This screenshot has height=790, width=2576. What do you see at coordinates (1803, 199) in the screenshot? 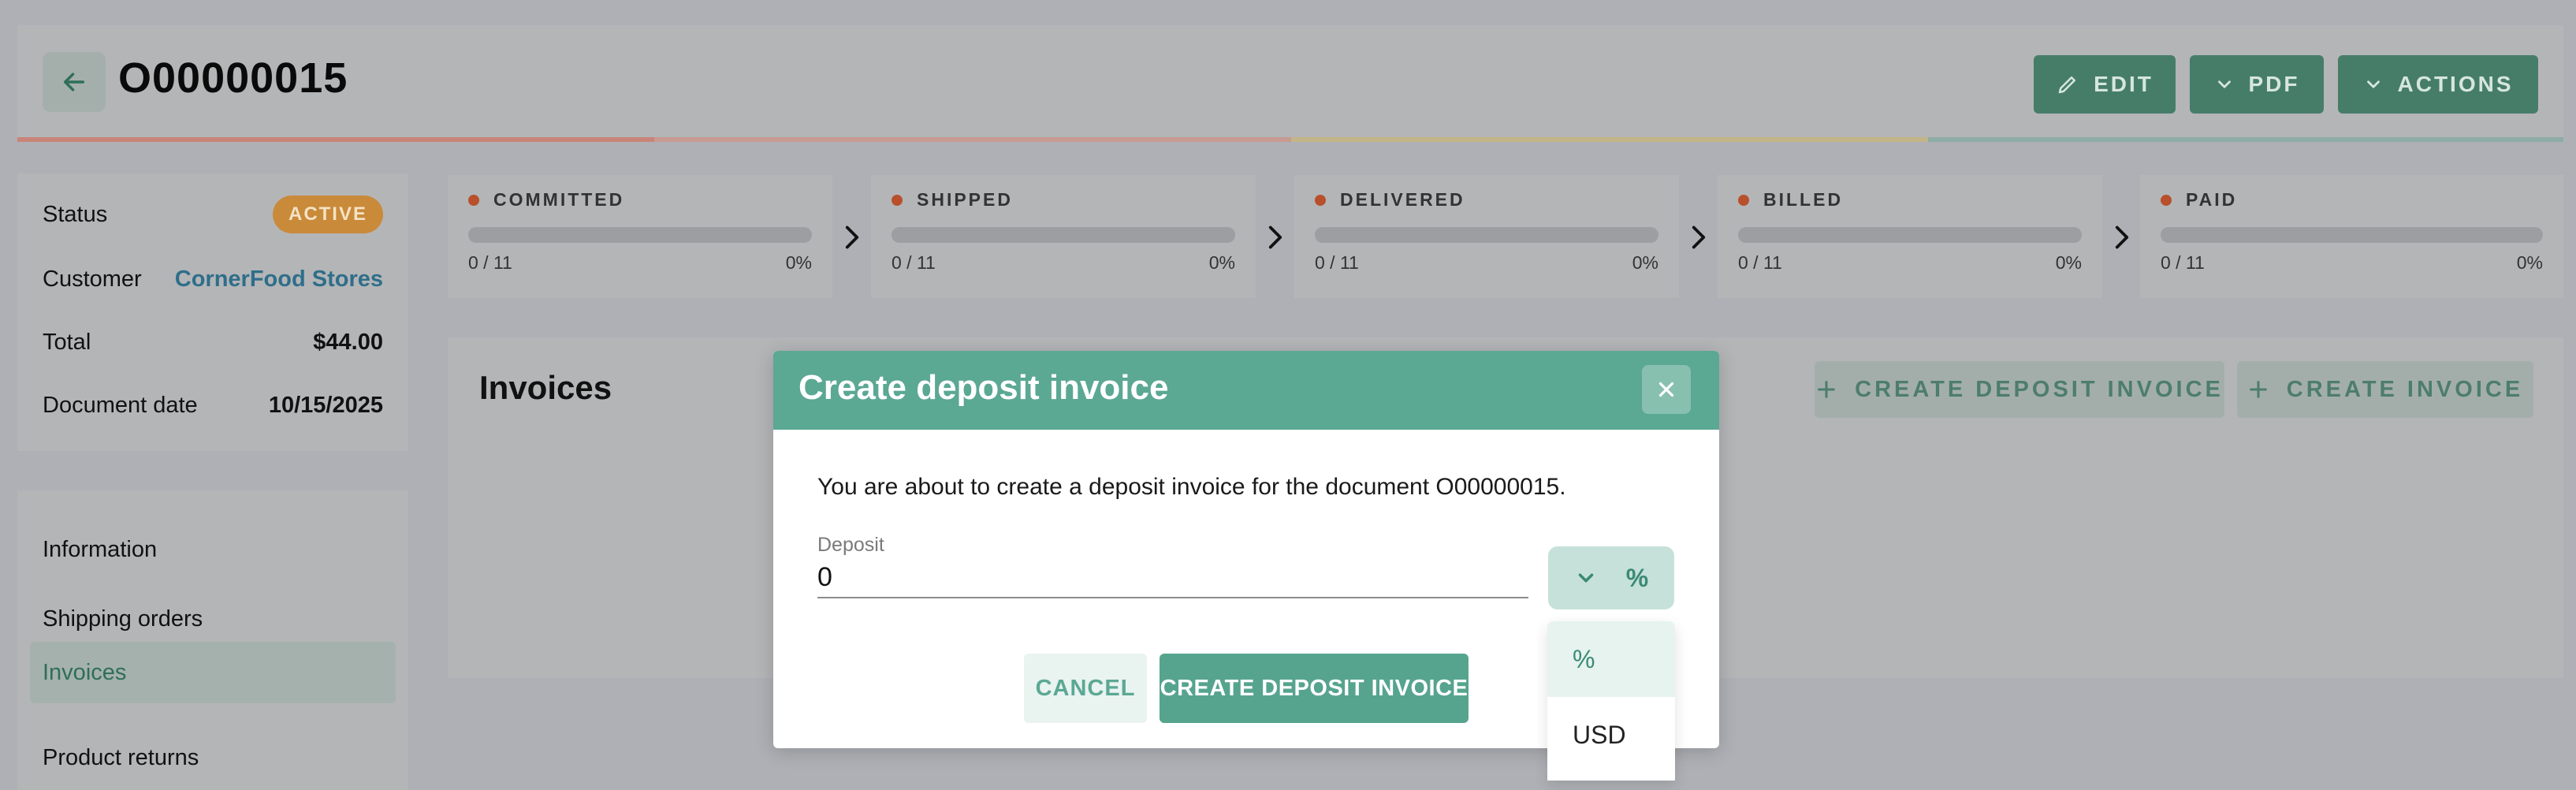
I see `step-label: BILLED` at bounding box center [1803, 199].